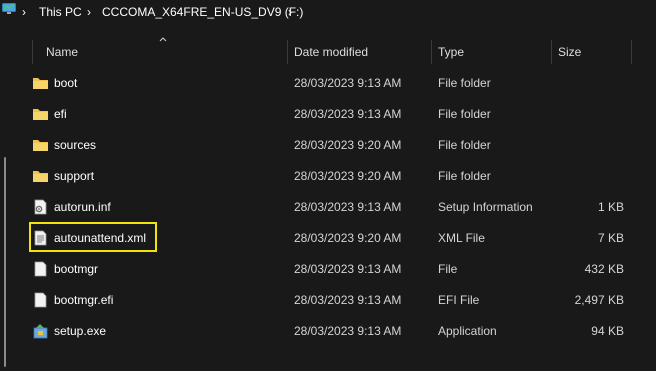  I want to click on navigation-pane-scrollbar, so click(5, 262).